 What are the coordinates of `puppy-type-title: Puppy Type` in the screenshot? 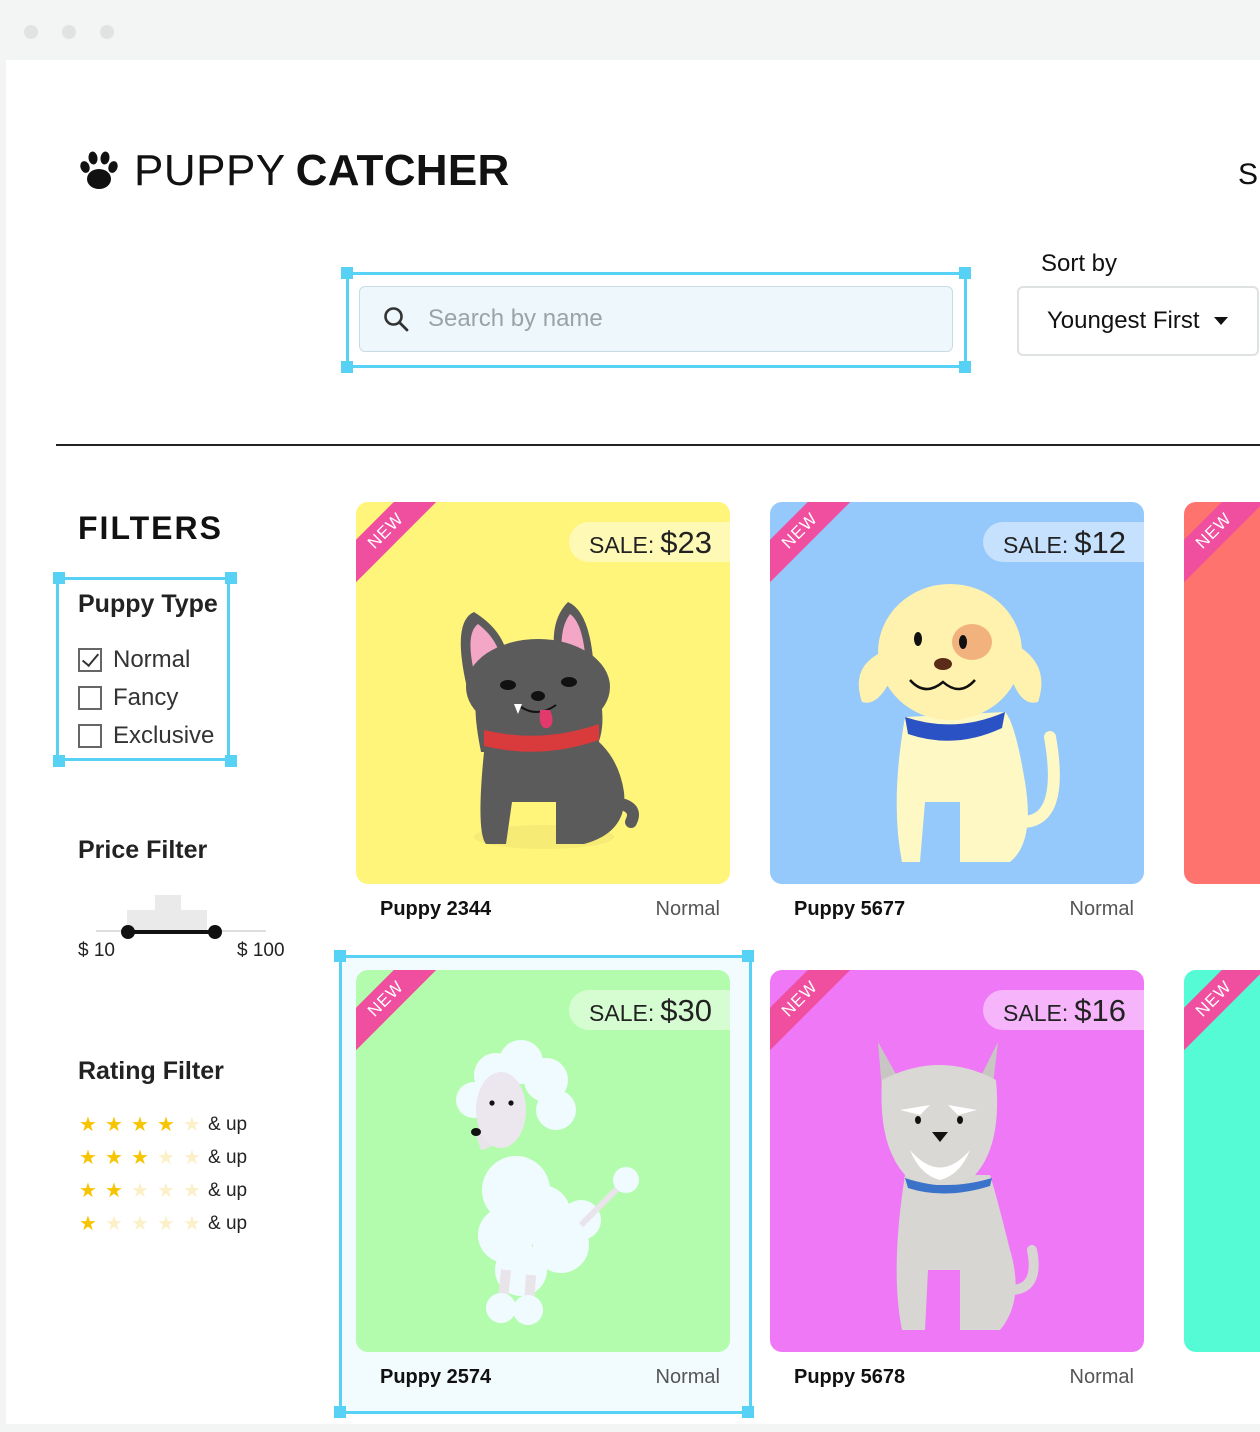 It's located at (148, 604).